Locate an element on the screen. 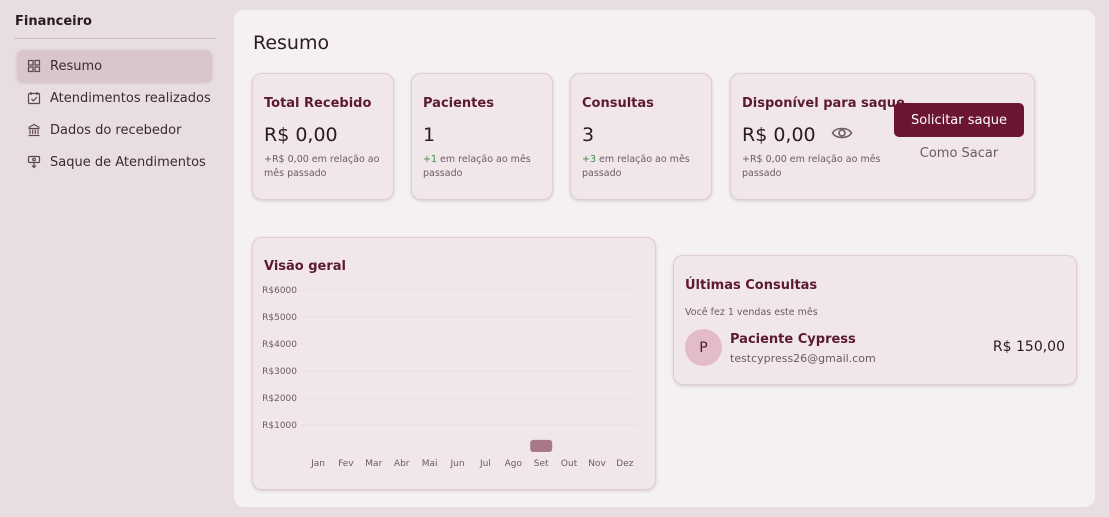 Image resolution: width=1109 pixels, height=517 pixels. sidebar-item-label: Resumo is located at coordinates (76, 66).